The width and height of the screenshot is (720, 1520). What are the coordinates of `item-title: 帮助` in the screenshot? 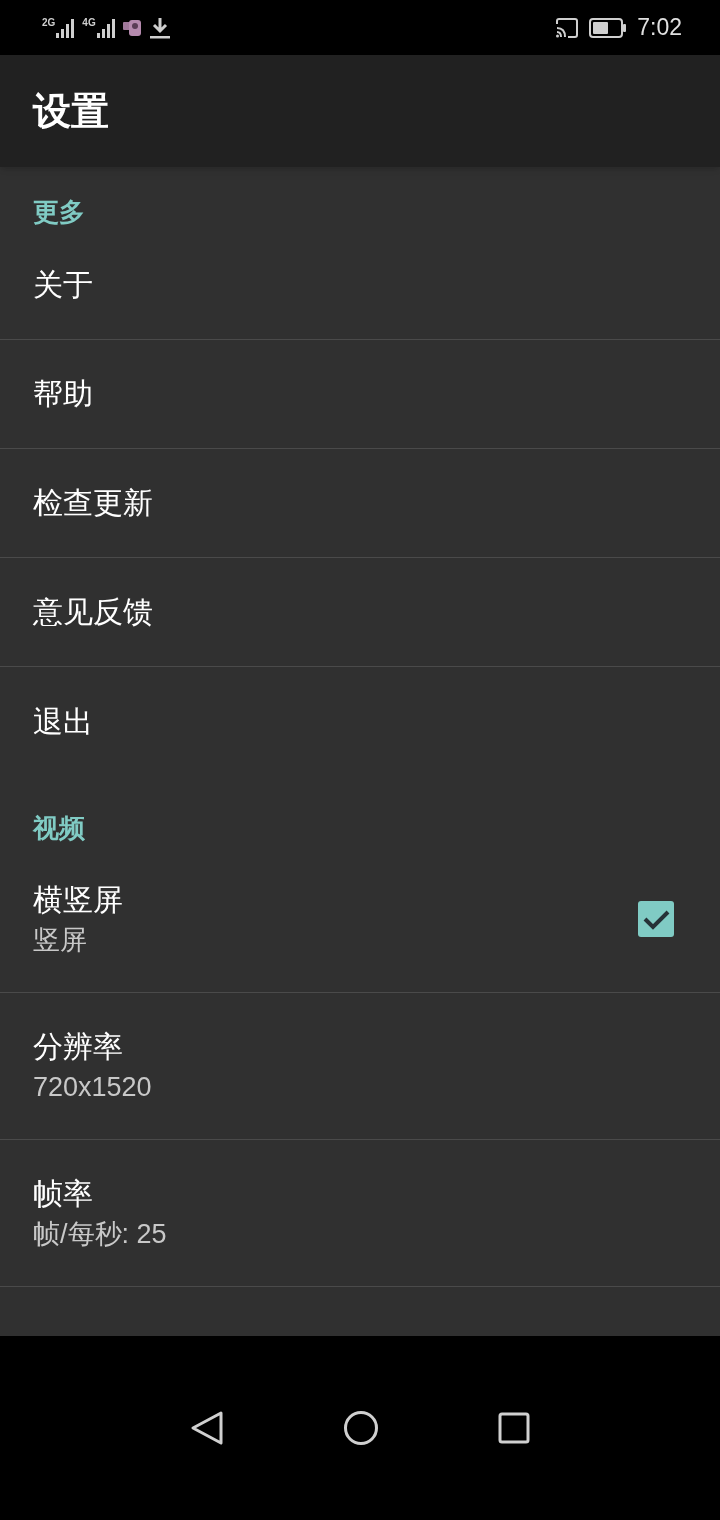 It's located at (63, 394).